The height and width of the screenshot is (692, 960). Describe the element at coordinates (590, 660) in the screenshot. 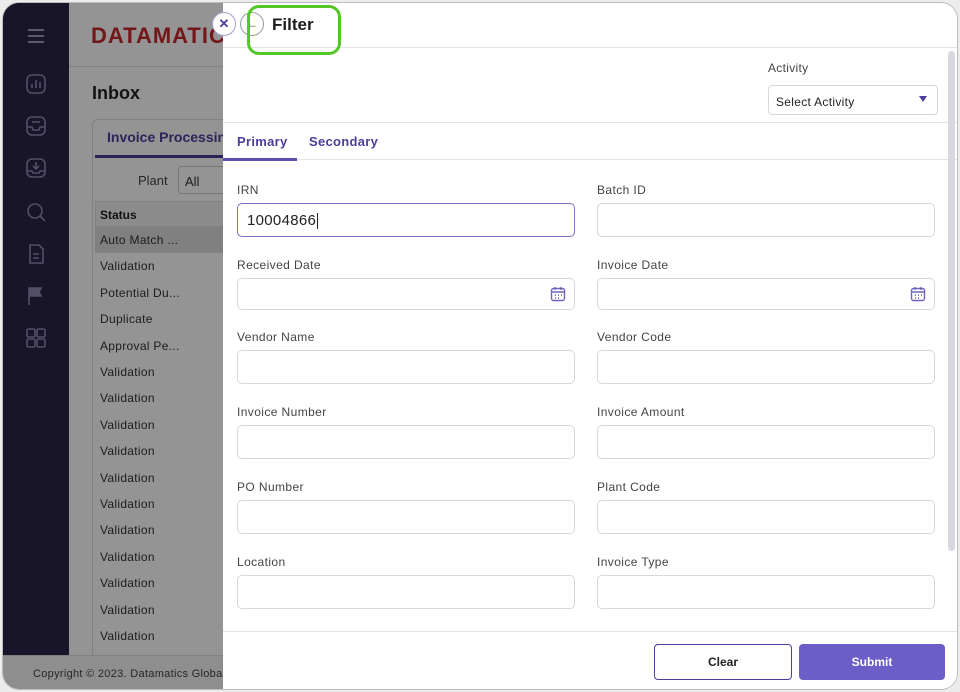

I see `filter-footer: Clear Submit` at that location.